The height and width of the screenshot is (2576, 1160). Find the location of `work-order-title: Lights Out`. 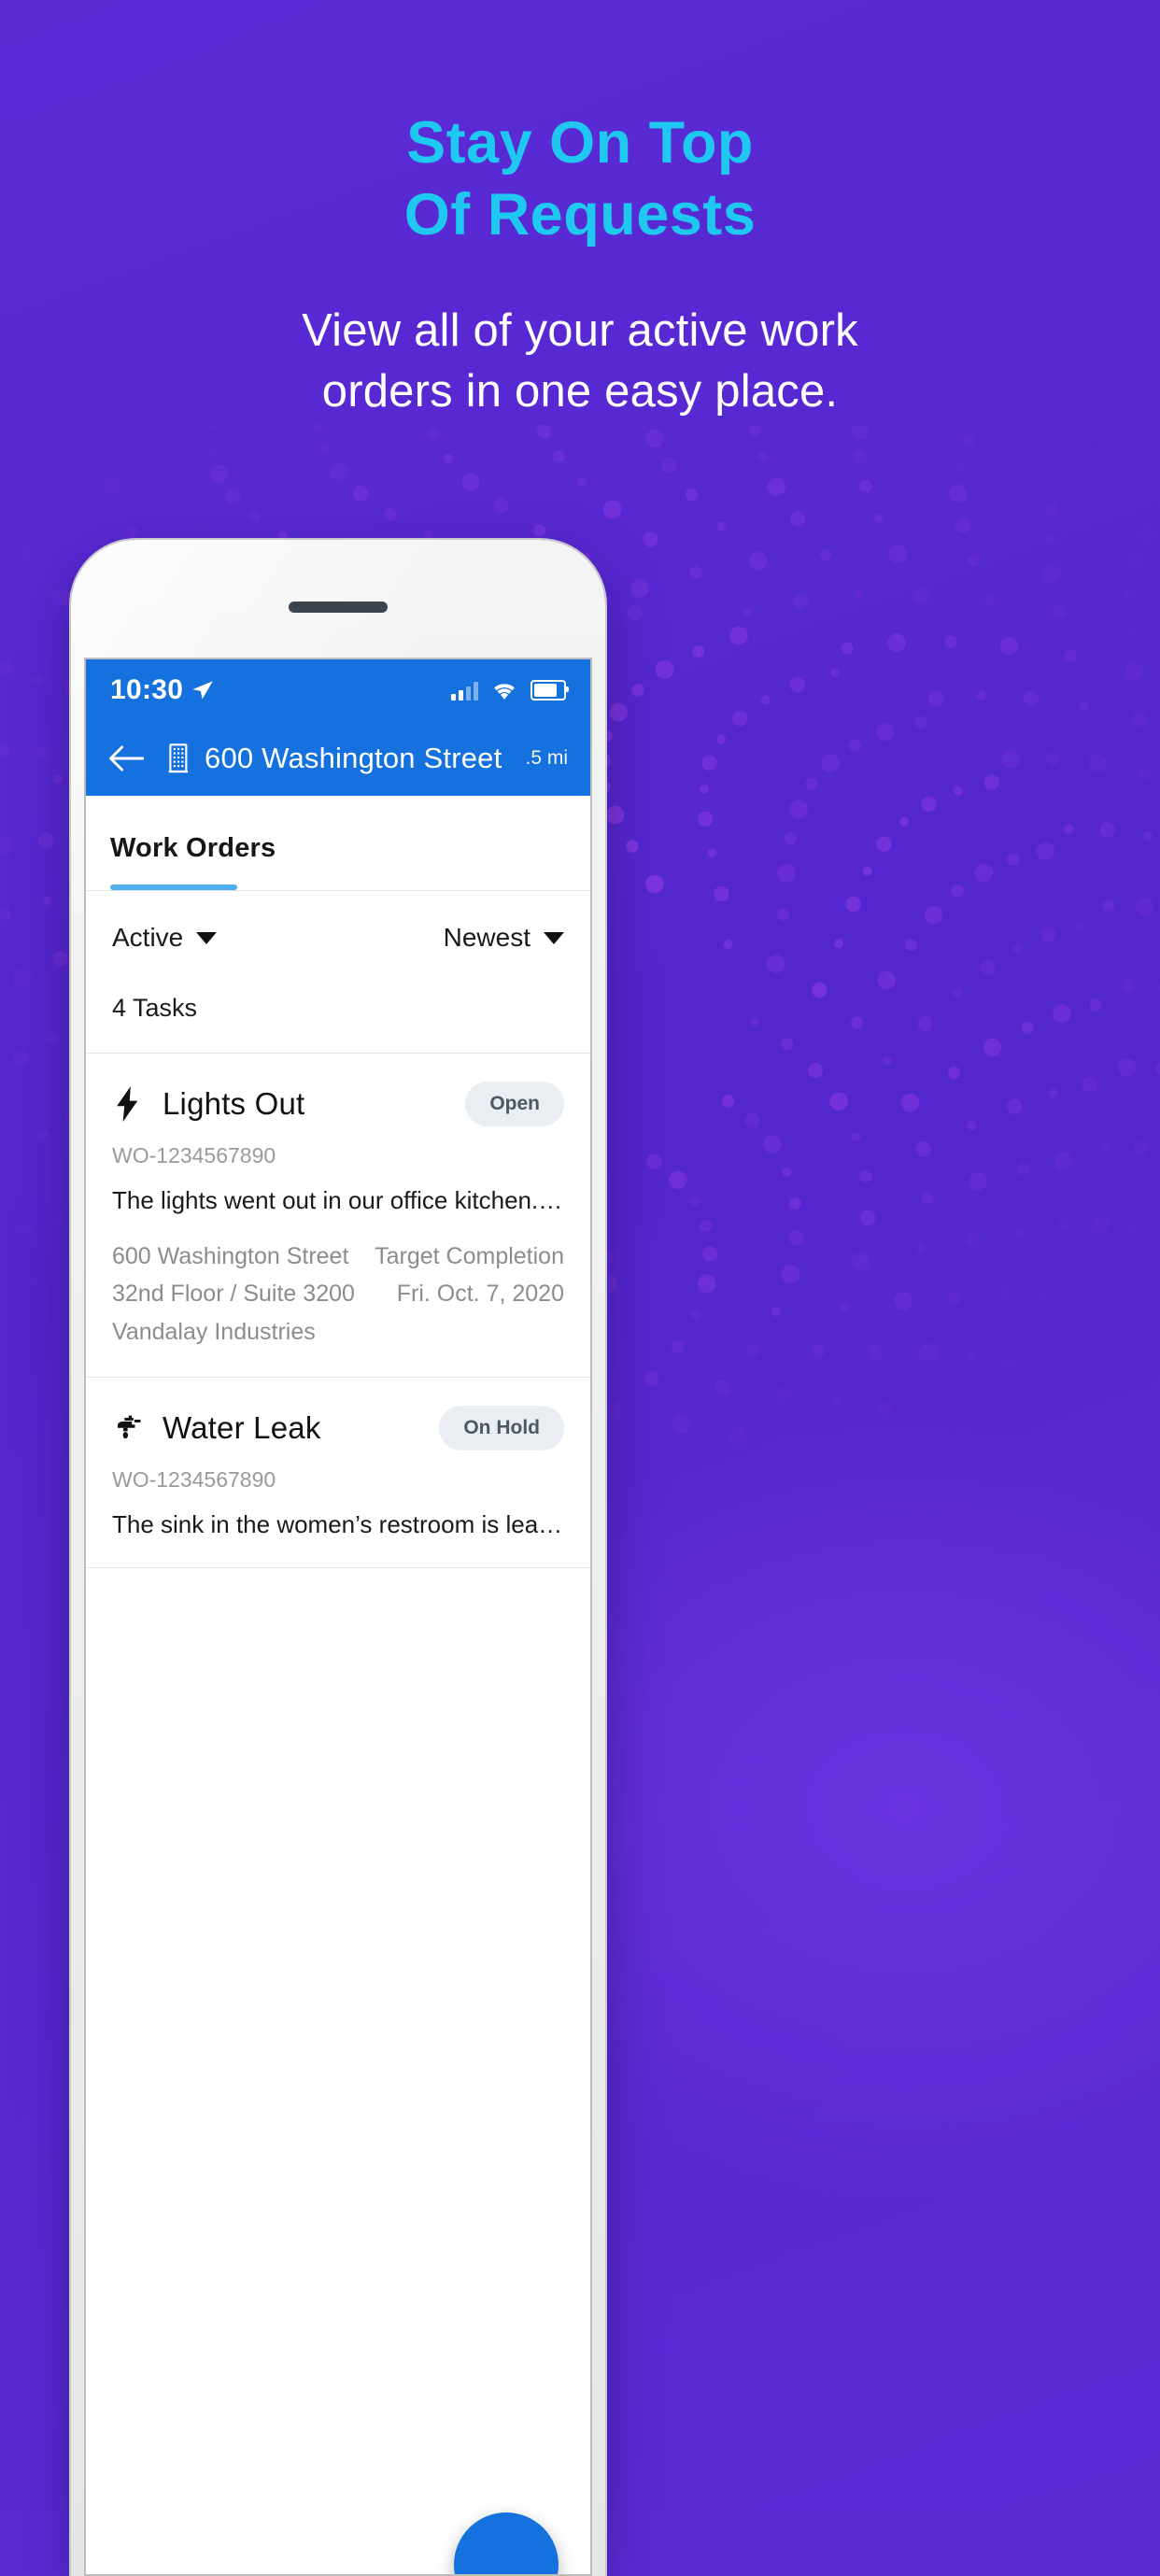

work-order-title: Lights Out is located at coordinates (234, 1104).